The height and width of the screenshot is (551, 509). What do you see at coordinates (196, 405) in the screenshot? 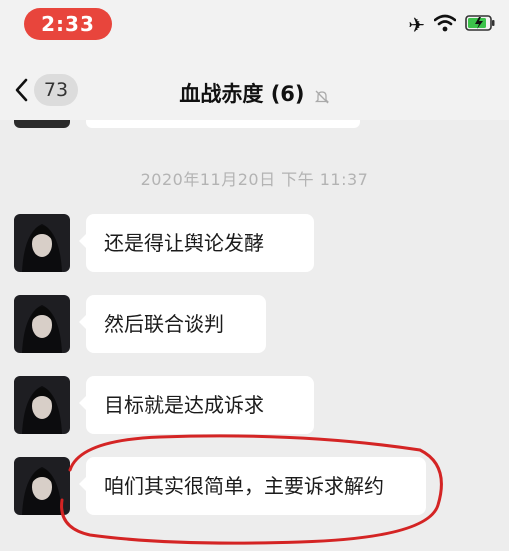
I see `message-bubble: 目标就是达成诉求` at bounding box center [196, 405].